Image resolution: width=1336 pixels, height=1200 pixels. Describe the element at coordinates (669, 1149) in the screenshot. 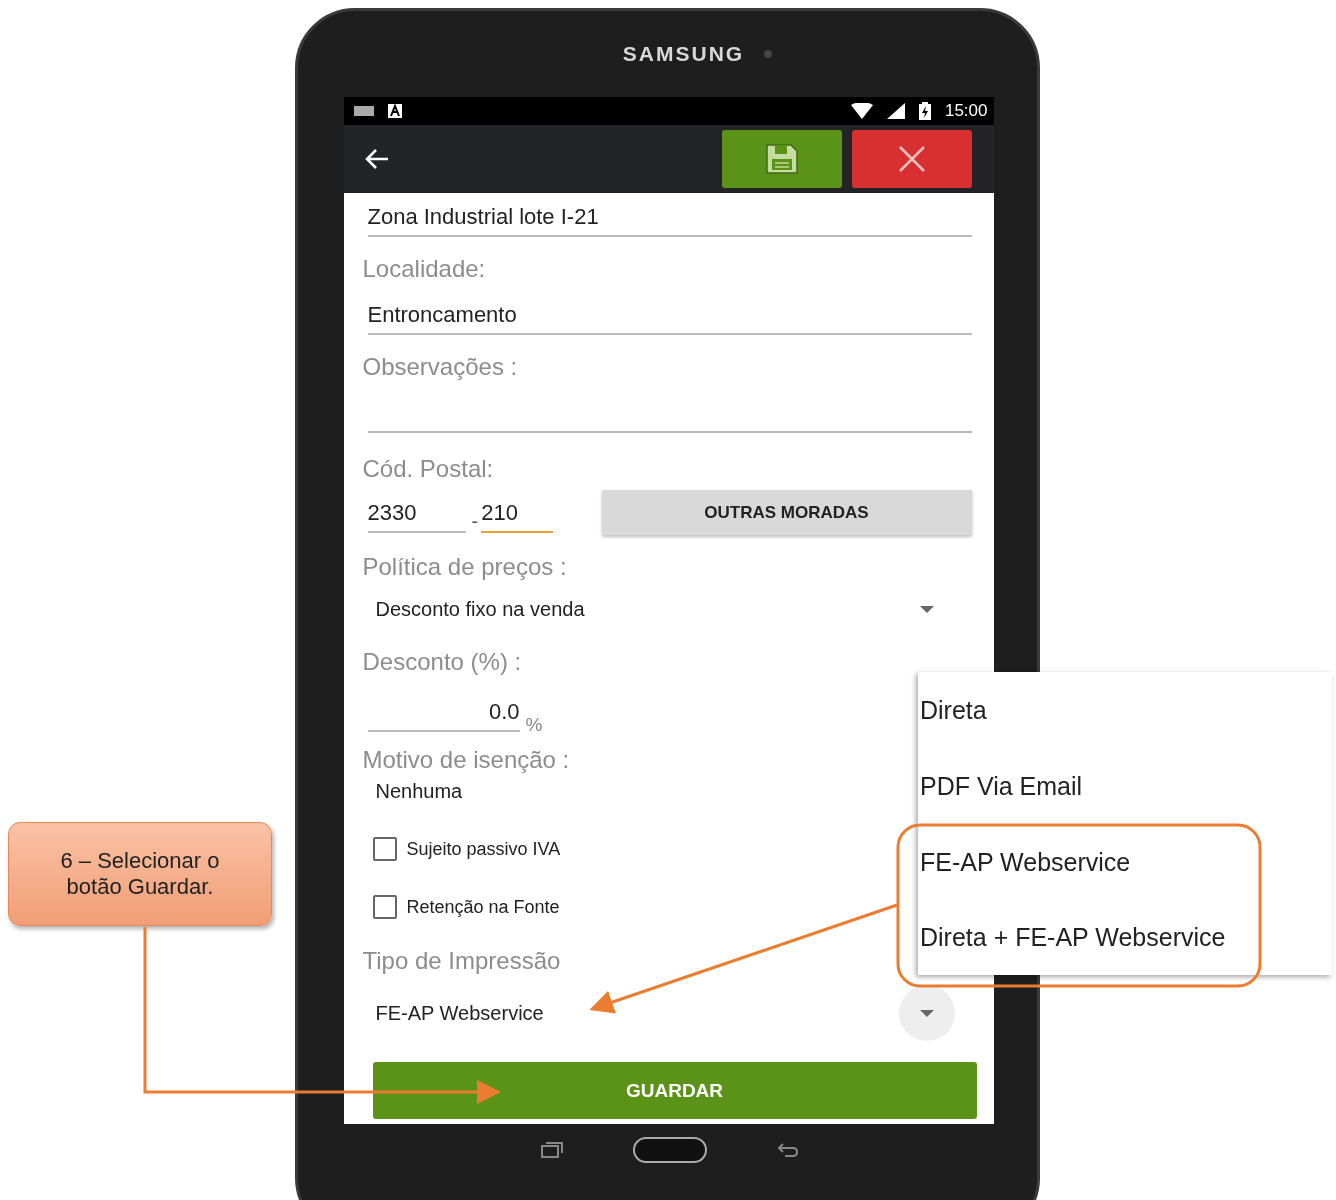

I see `home-button` at that location.